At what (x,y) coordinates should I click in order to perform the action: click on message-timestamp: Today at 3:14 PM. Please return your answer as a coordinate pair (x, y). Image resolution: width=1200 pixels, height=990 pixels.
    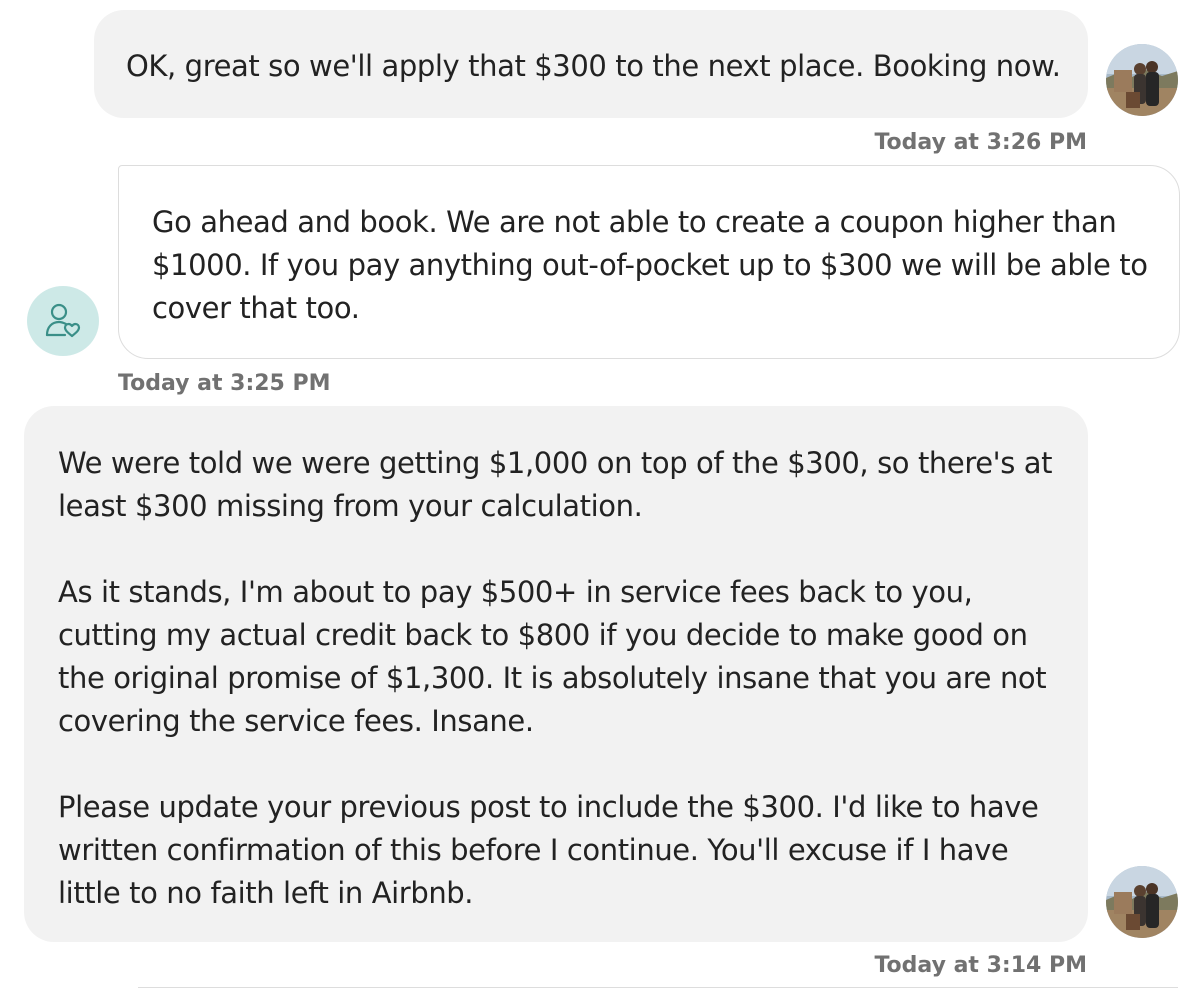
    Looking at the image, I should click on (980, 965).